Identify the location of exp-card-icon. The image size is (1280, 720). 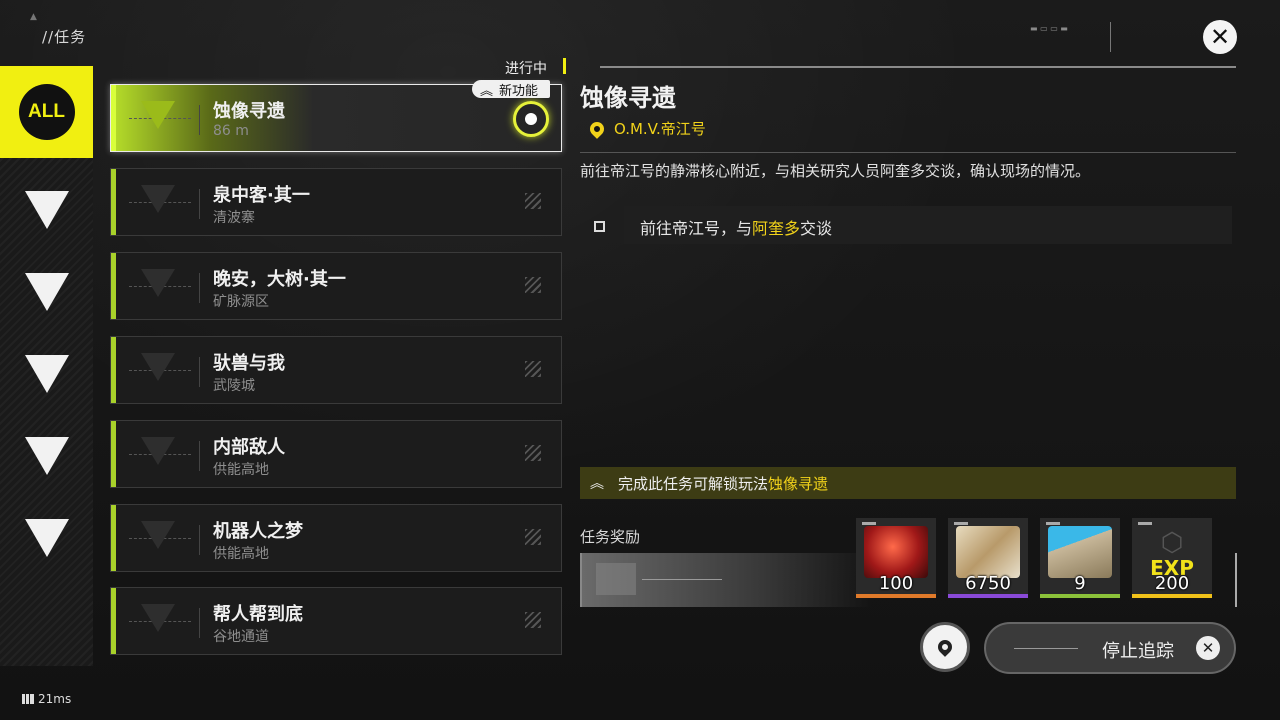
(1080, 552).